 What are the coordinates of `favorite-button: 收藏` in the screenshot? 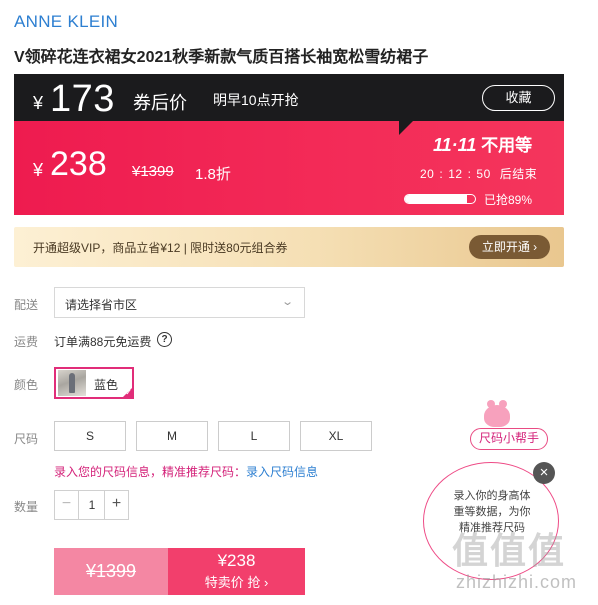 It's located at (518, 98).